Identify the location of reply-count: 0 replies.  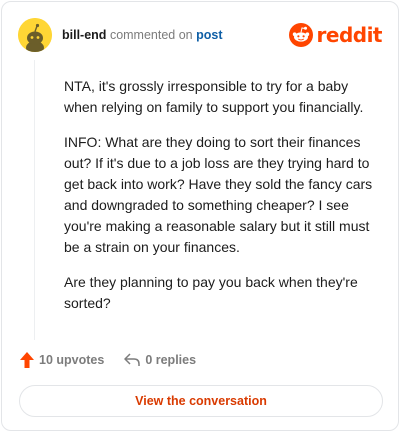
(171, 360).